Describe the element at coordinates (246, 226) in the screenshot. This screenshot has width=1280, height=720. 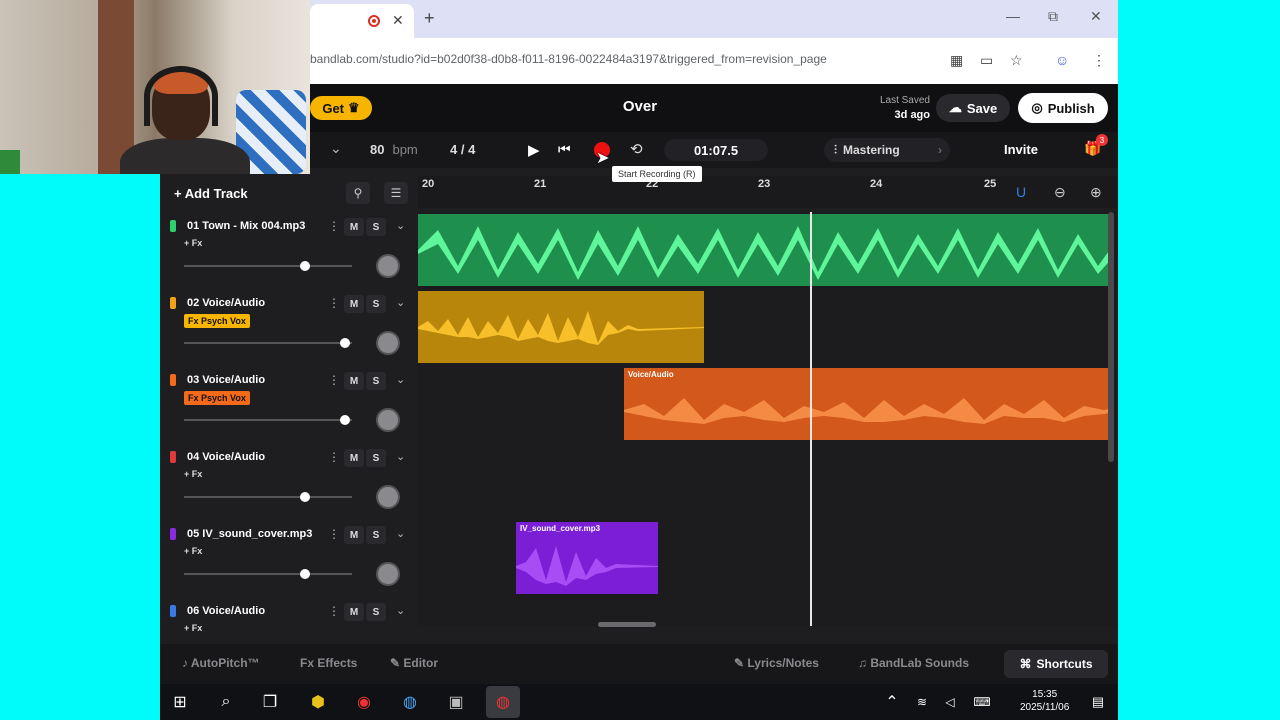
I see `track-name: 01 Town - Mix 004.mp3` at that location.